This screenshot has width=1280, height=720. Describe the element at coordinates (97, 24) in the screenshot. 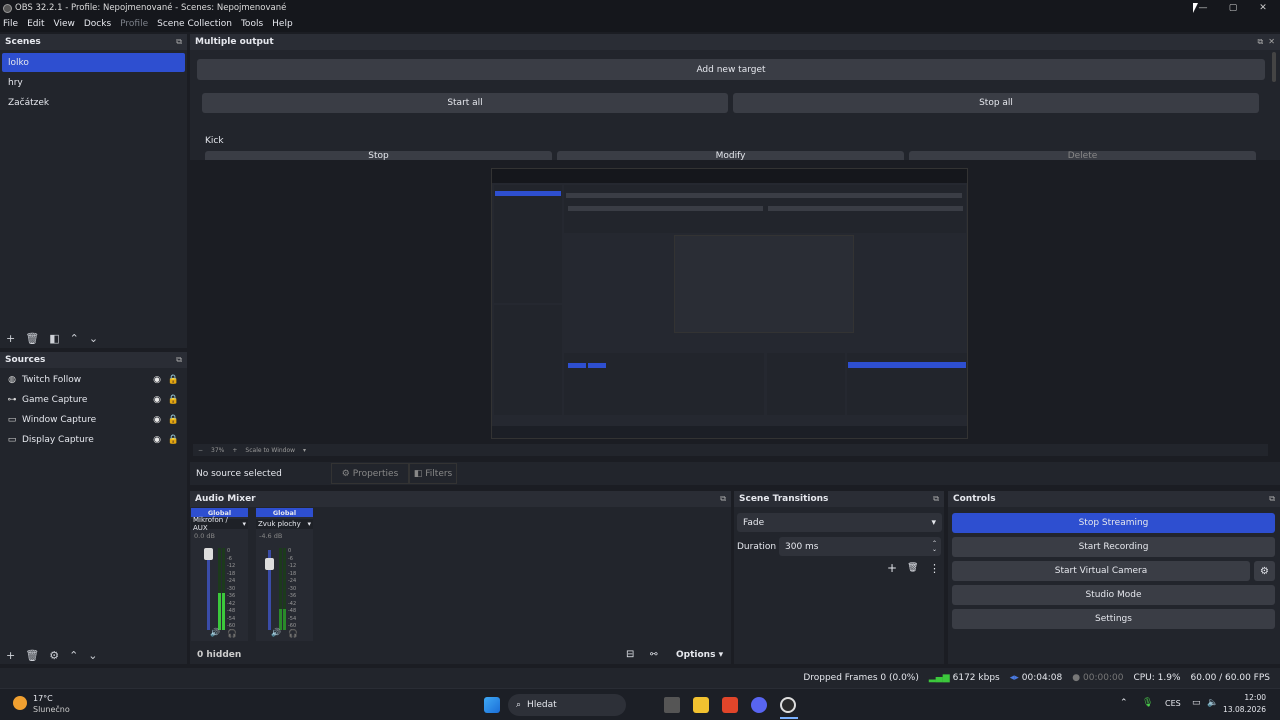

I see `menu-docks: Docks` at that location.